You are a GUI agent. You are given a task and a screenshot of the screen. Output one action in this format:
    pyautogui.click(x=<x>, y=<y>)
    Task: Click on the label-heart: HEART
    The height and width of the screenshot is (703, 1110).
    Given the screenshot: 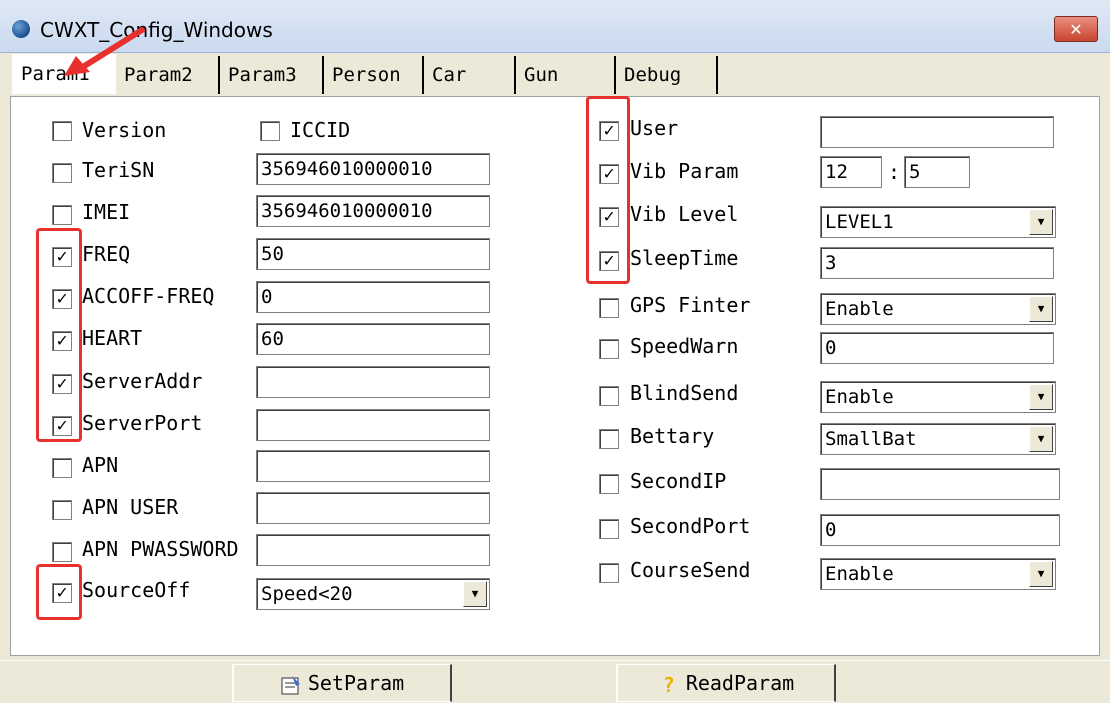 What is the action you would take?
    pyautogui.click(x=112, y=338)
    